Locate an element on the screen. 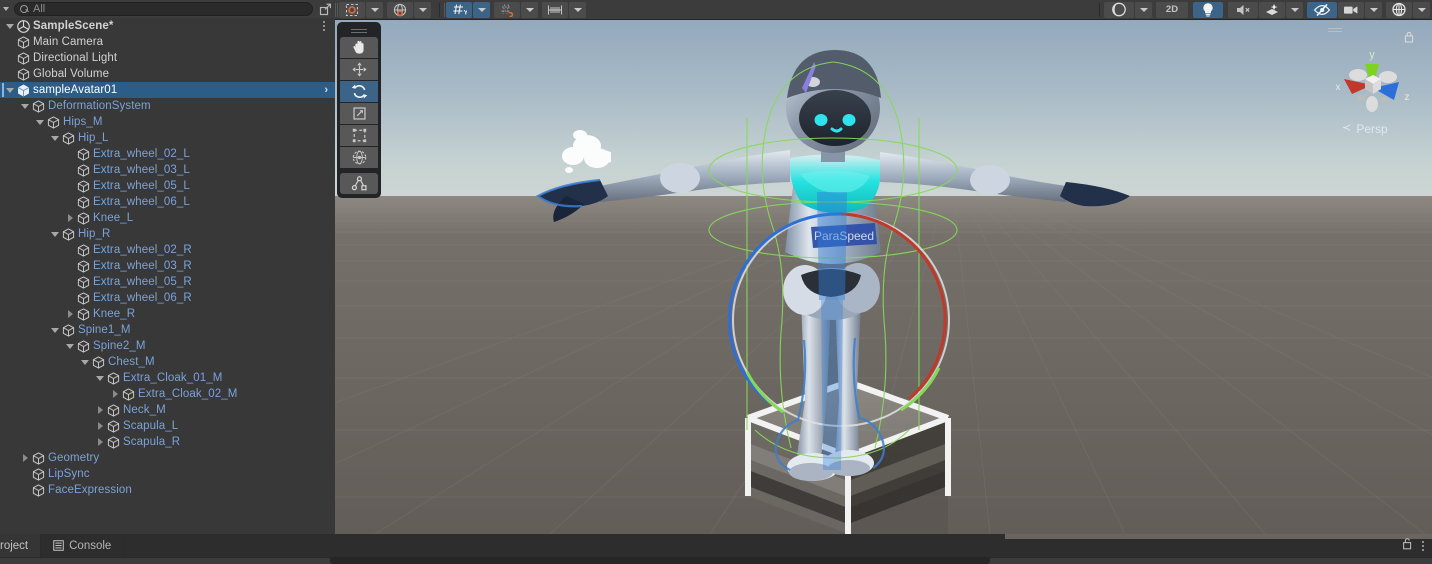  hierarchy-row-knee-r: Knee_R is located at coordinates (167, 314).